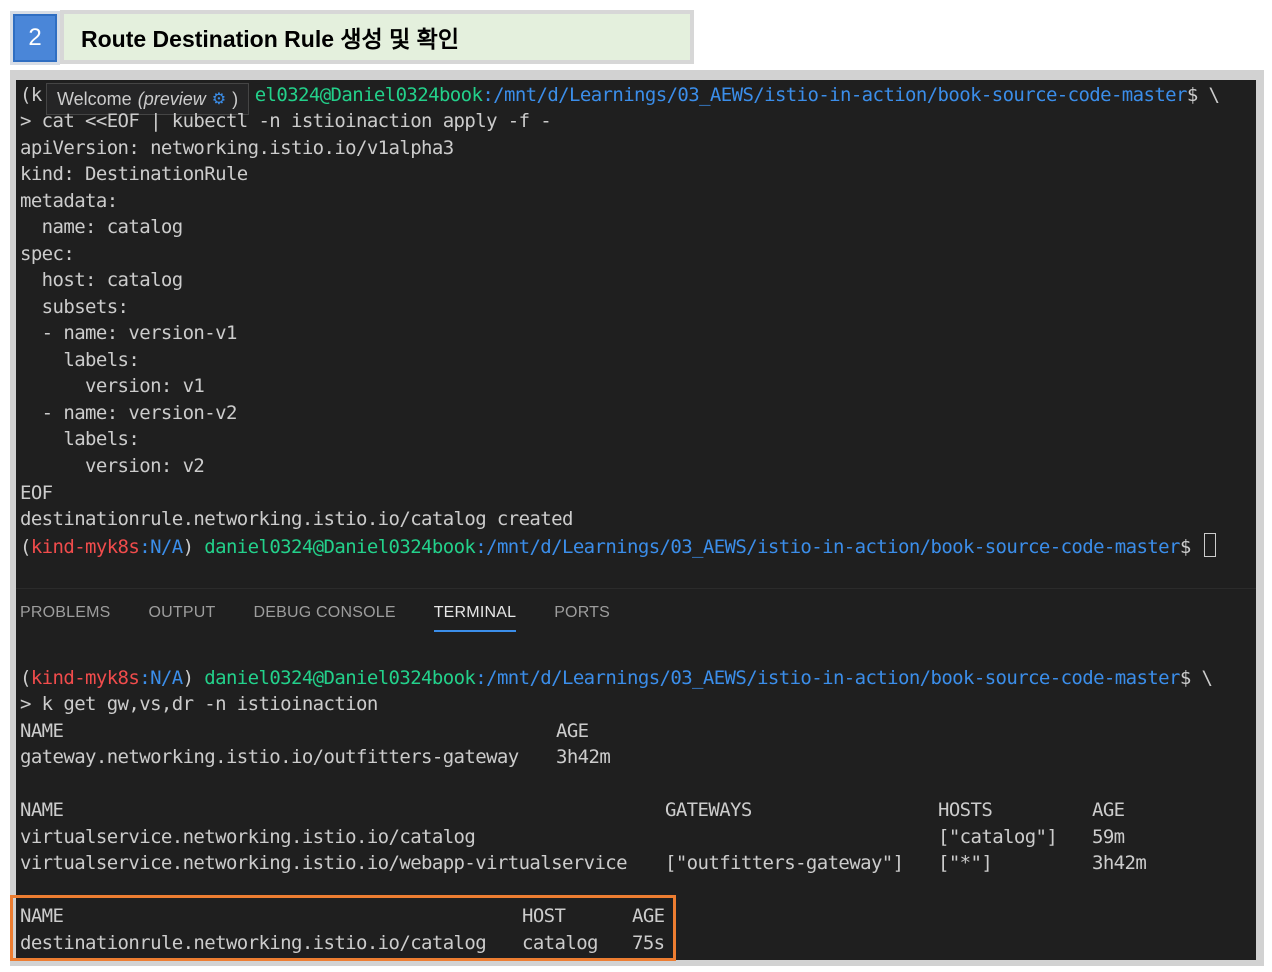 This screenshot has width=1272, height=972. Describe the element at coordinates (199, 704) in the screenshot. I see `command-line: > k get gw,vs,dr -n istioinaction` at that location.